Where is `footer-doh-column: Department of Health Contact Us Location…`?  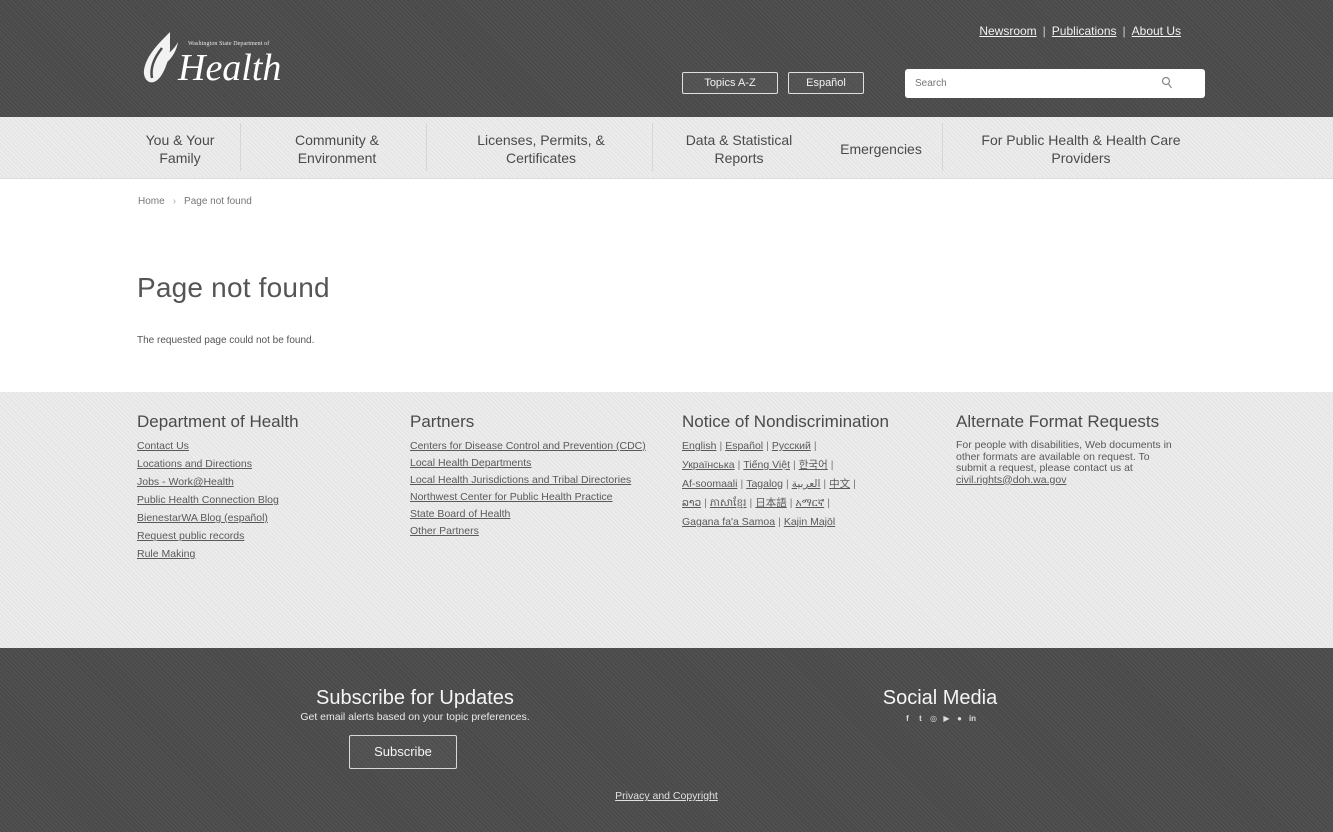
footer-doh-column: Department of Health Contact Us Location… is located at coordinates (257, 489).